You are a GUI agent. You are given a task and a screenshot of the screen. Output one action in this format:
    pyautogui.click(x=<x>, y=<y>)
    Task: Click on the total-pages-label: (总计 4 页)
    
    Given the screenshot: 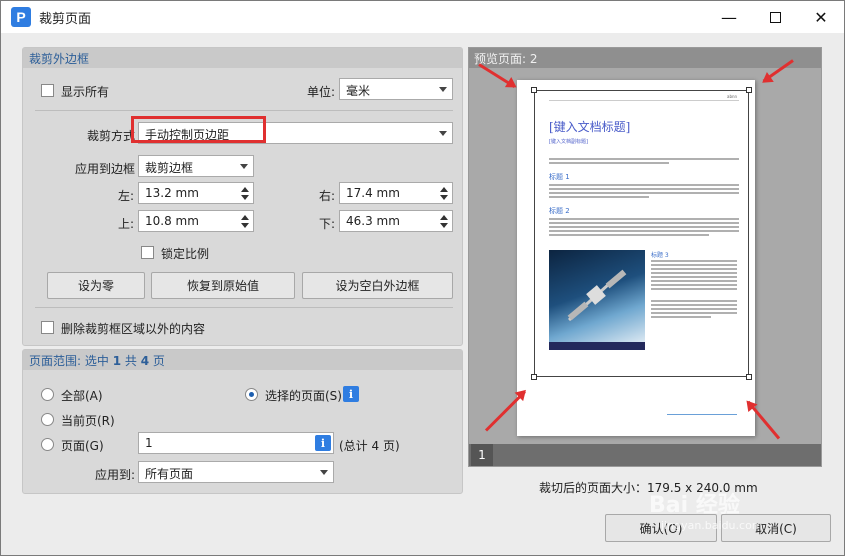 What is the action you would take?
    pyautogui.click(x=369, y=446)
    